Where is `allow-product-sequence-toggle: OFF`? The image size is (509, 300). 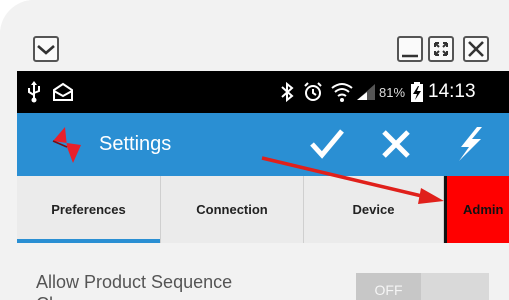 allow-product-sequence-toggle: OFF is located at coordinates (422, 286).